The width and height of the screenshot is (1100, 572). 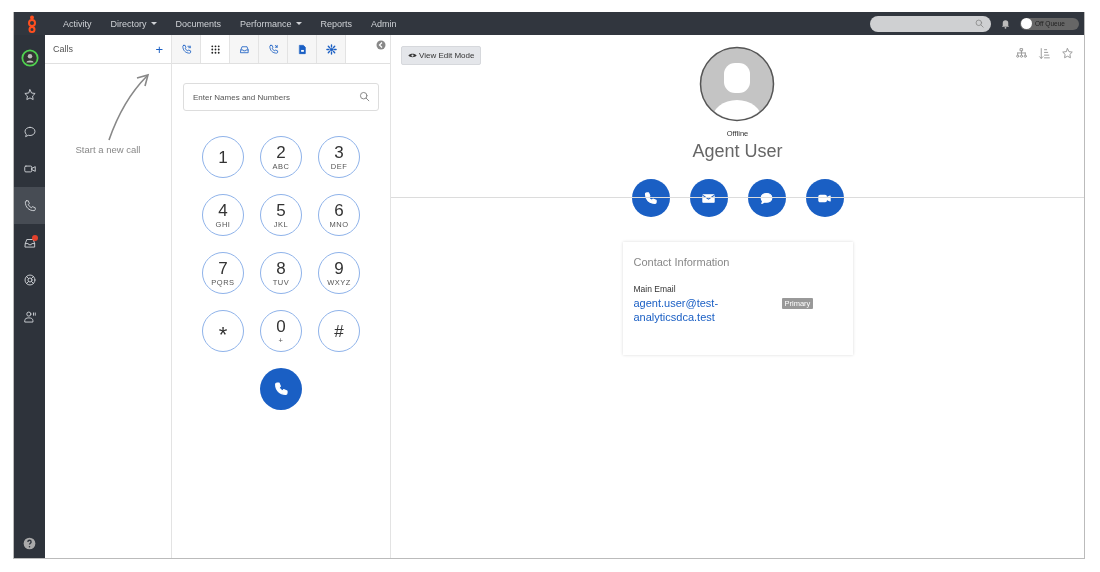 What do you see at coordinates (223, 331) in the screenshot?
I see `dial-key: *` at bounding box center [223, 331].